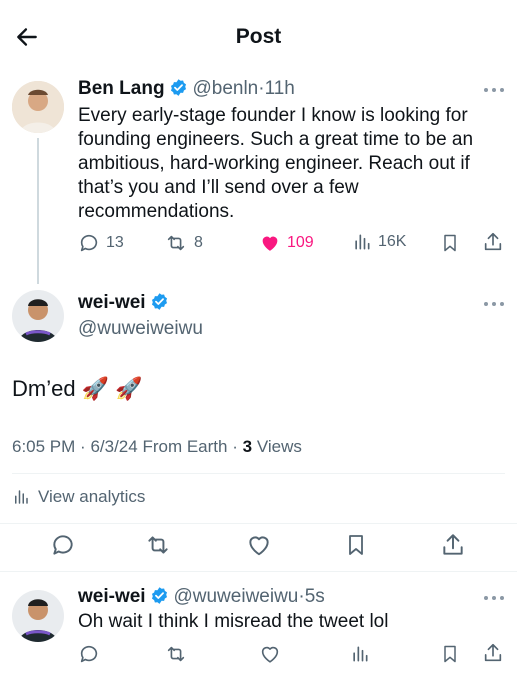  What do you see at coordinates (185, 446) in the screenshot?
I see `post-source: From Earth` at bounding box center [185, 446].